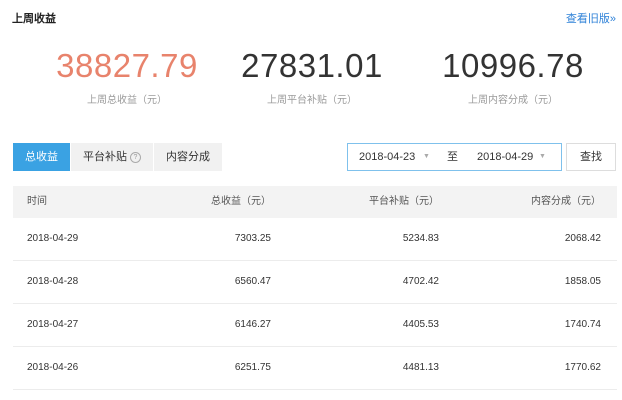  Describe the element at coordinates (252, 367) in the screenshot. I see `cell-total: 6251.75` at that location.